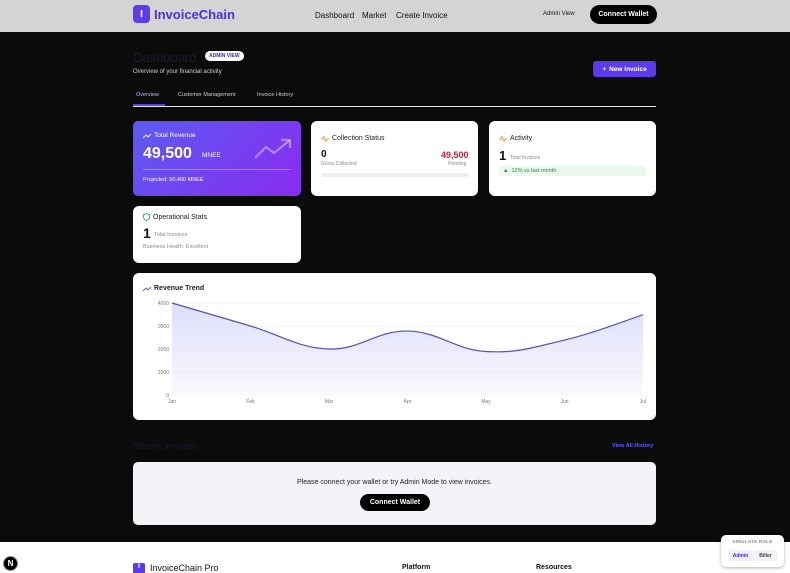  I want to click on business-health: Business Health: Excellent, so click(176, 247).